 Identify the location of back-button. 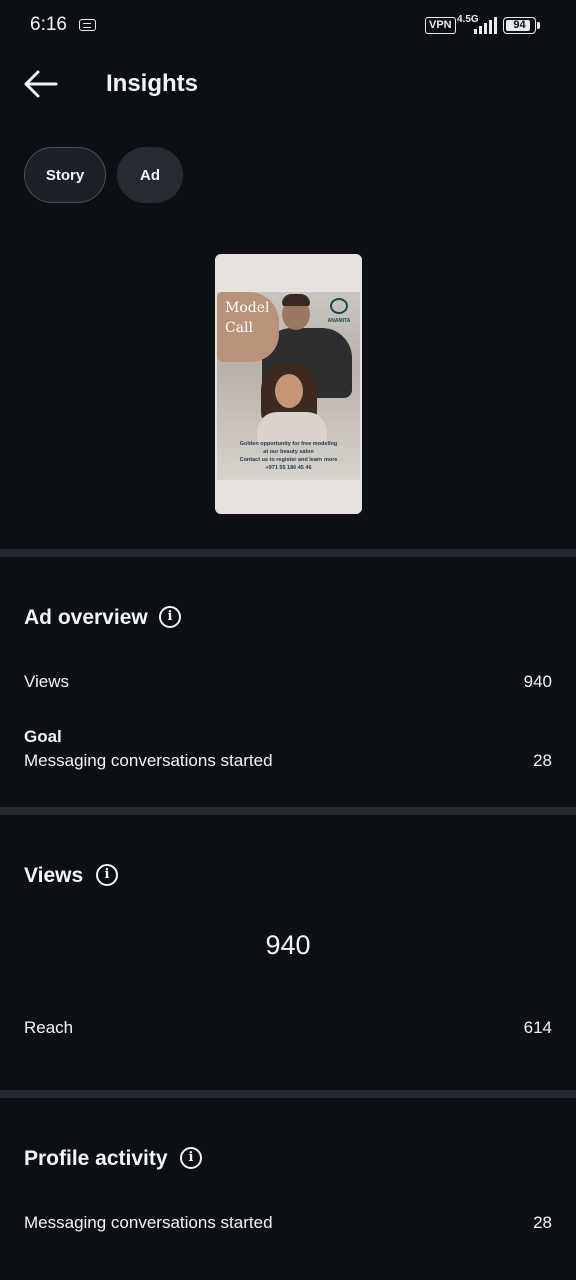
(40, 84).